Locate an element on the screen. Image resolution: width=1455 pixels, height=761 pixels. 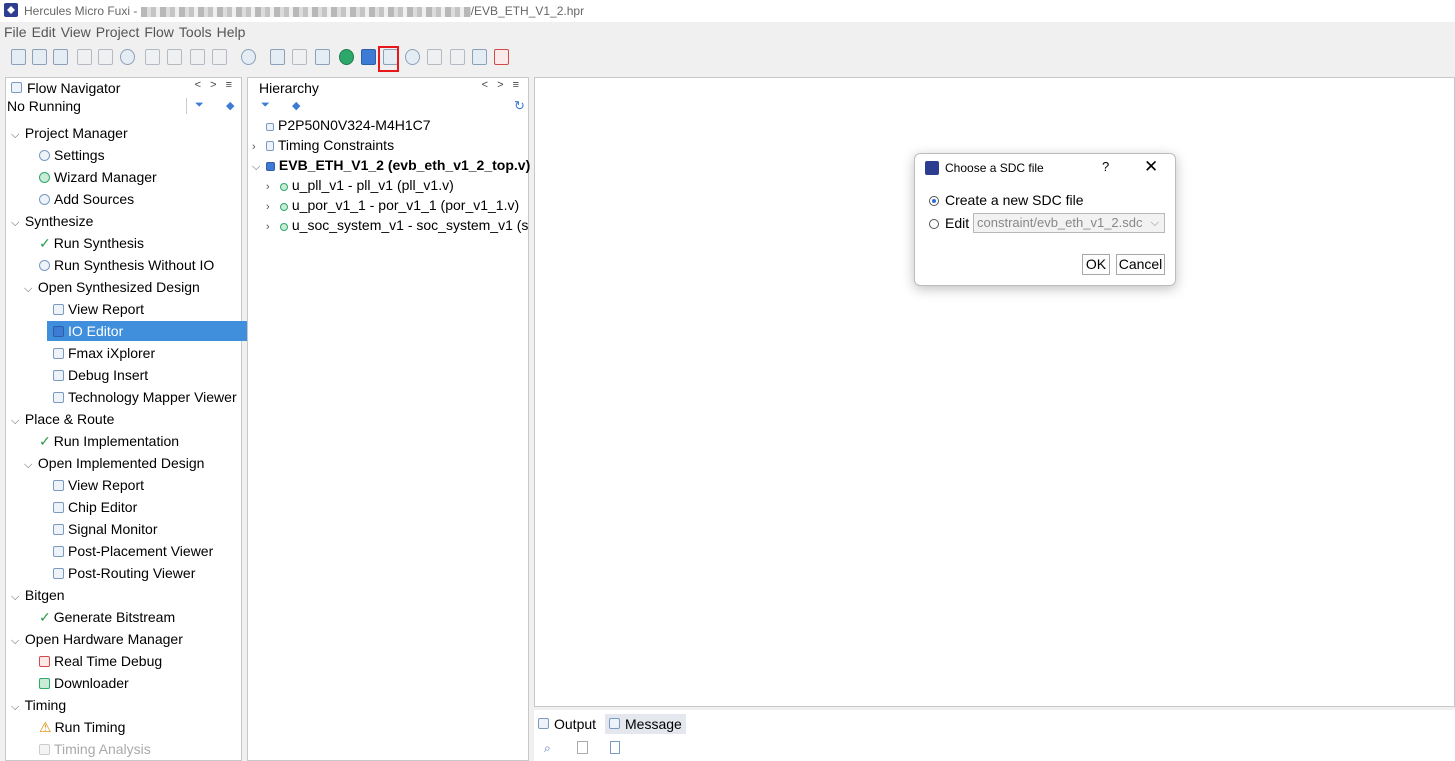
tab-output: Output is located at coordinates (567, 724).